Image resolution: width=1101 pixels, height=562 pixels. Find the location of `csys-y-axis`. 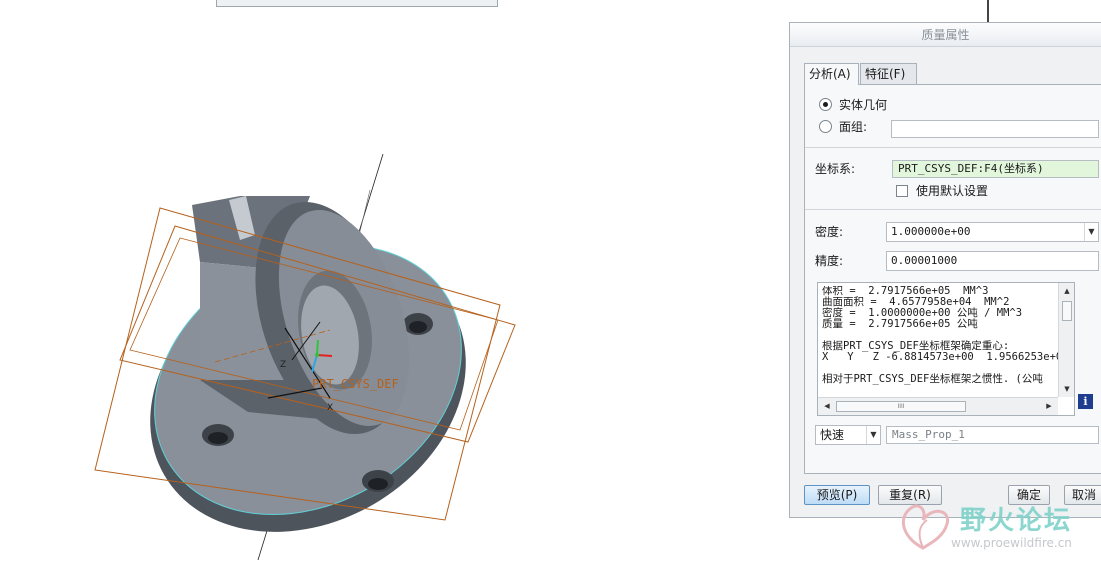

csys-y-axis is located at coordinates (317, 347).